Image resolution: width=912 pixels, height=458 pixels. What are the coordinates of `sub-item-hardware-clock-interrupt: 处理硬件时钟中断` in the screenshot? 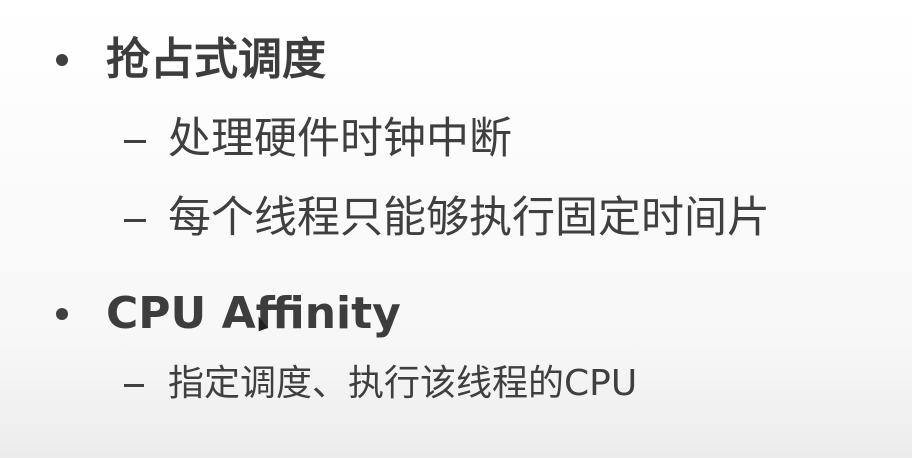 It's located at (340, 139).